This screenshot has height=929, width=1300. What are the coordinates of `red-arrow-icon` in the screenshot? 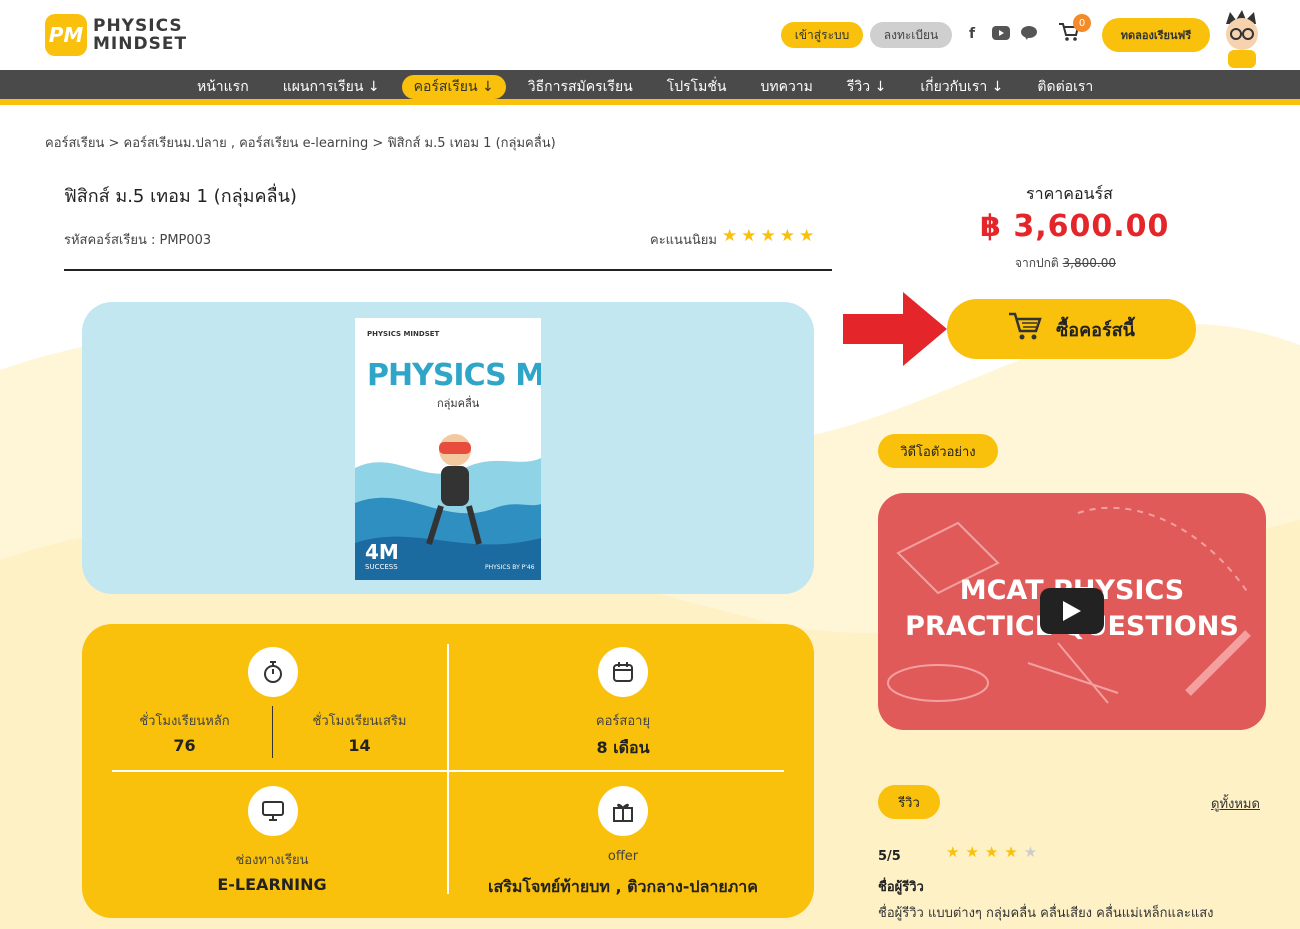 It's located at (895, 329).